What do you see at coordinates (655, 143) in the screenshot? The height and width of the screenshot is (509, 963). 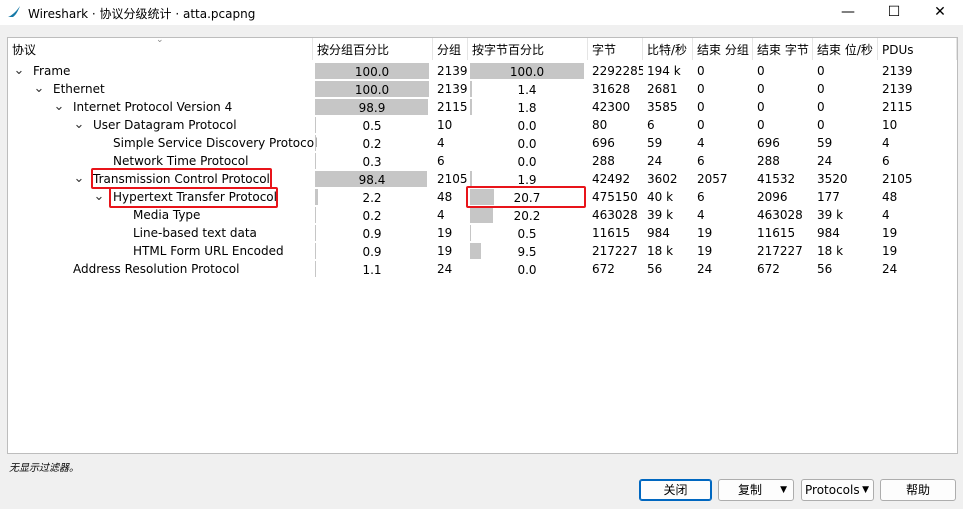 I see `col-bits-per-sec-value: 59` at bounding box center [655, 143].